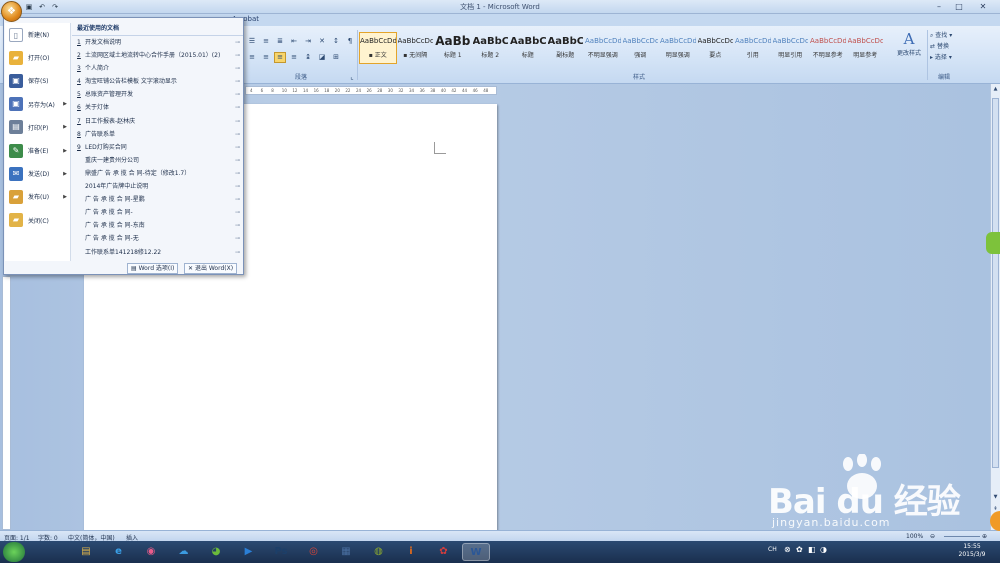 The image size is (1000, 563). I want to click on recent-document-item: 1 开发文档说明 ⊸, so click(157, 42).